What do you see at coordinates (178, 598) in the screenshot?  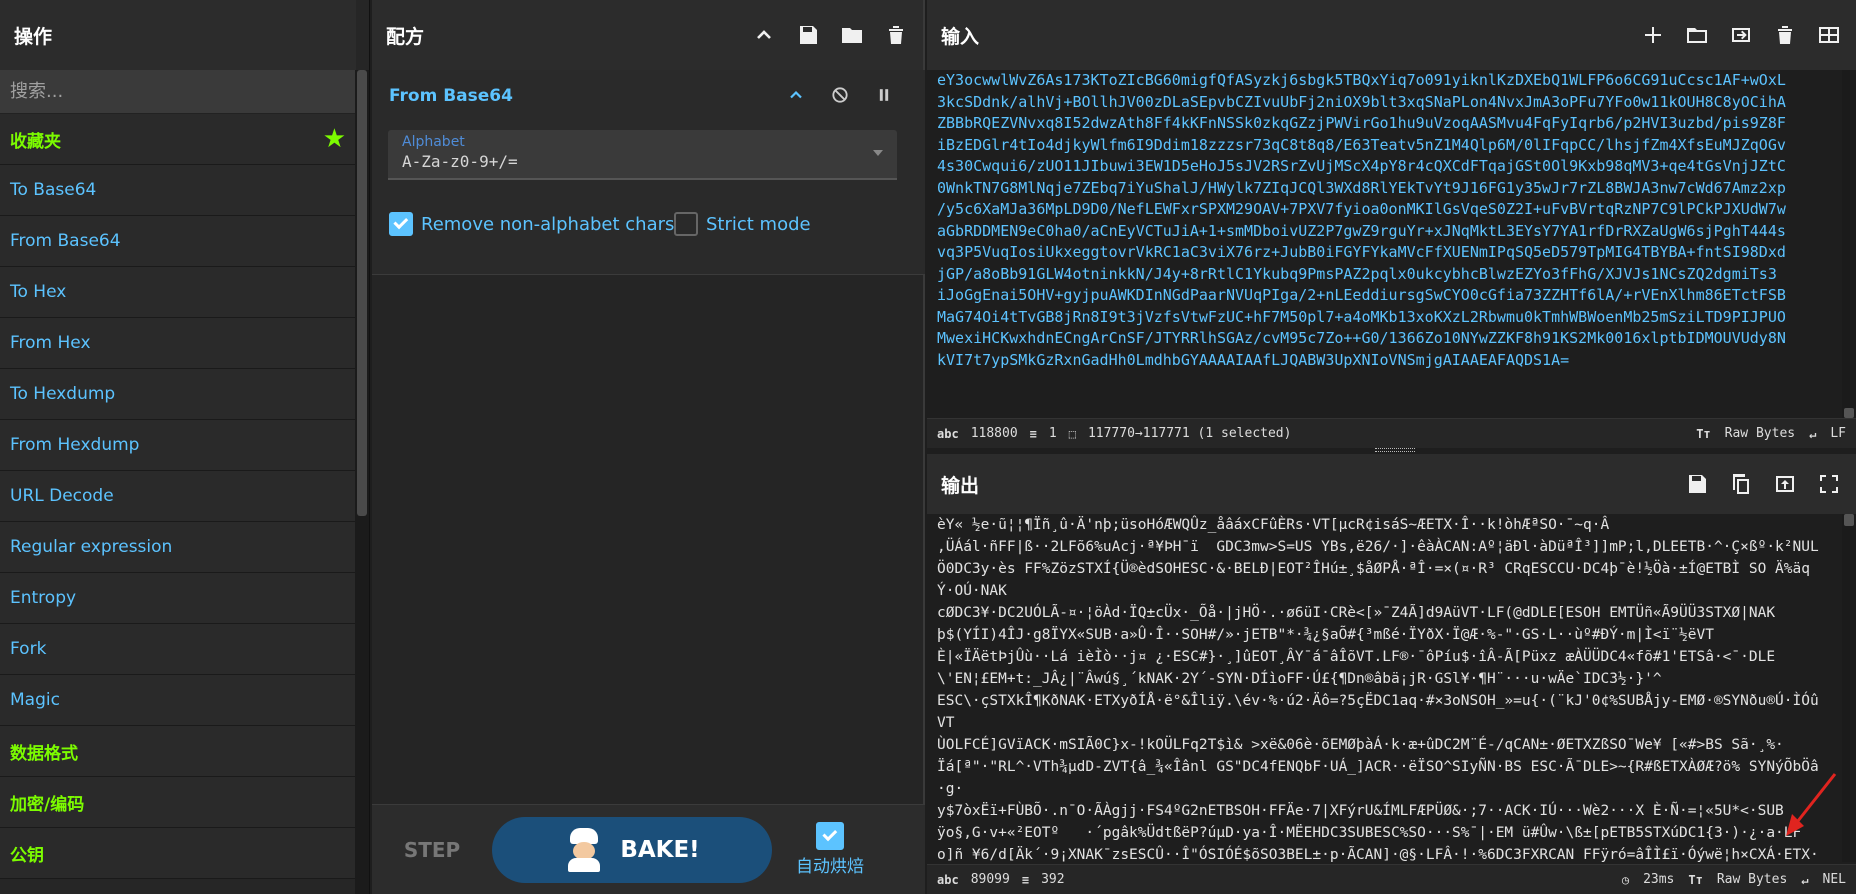 I see `operation-item: Entropy` at bounding box center [178, 598].